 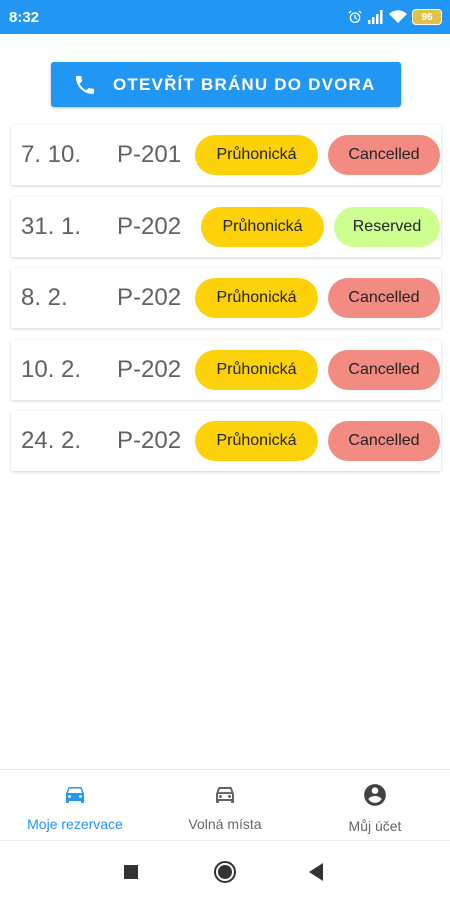 What do you see at coordinates (375, 826) in the screenshot?
I see `nav-label: Můj účet` at bounding box center [375, 826].